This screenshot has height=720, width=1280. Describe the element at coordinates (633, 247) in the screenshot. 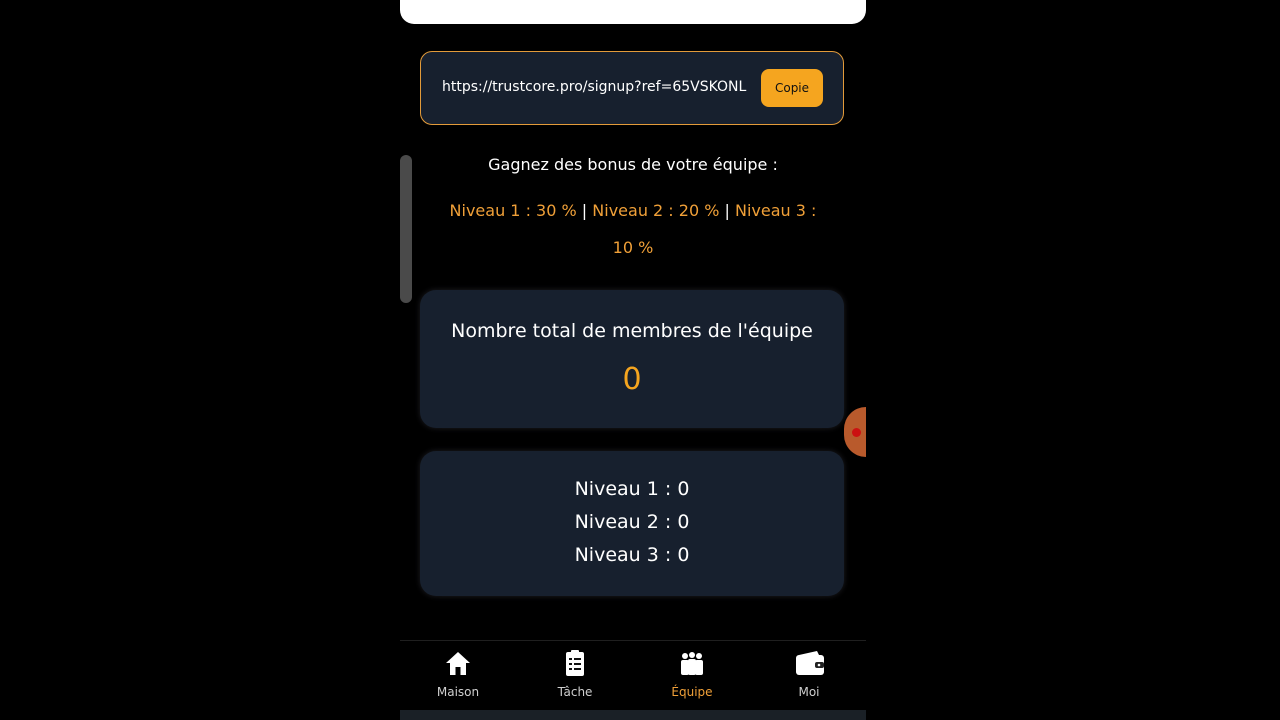

I see `bonus-level-3-value: 10 %` at that location.